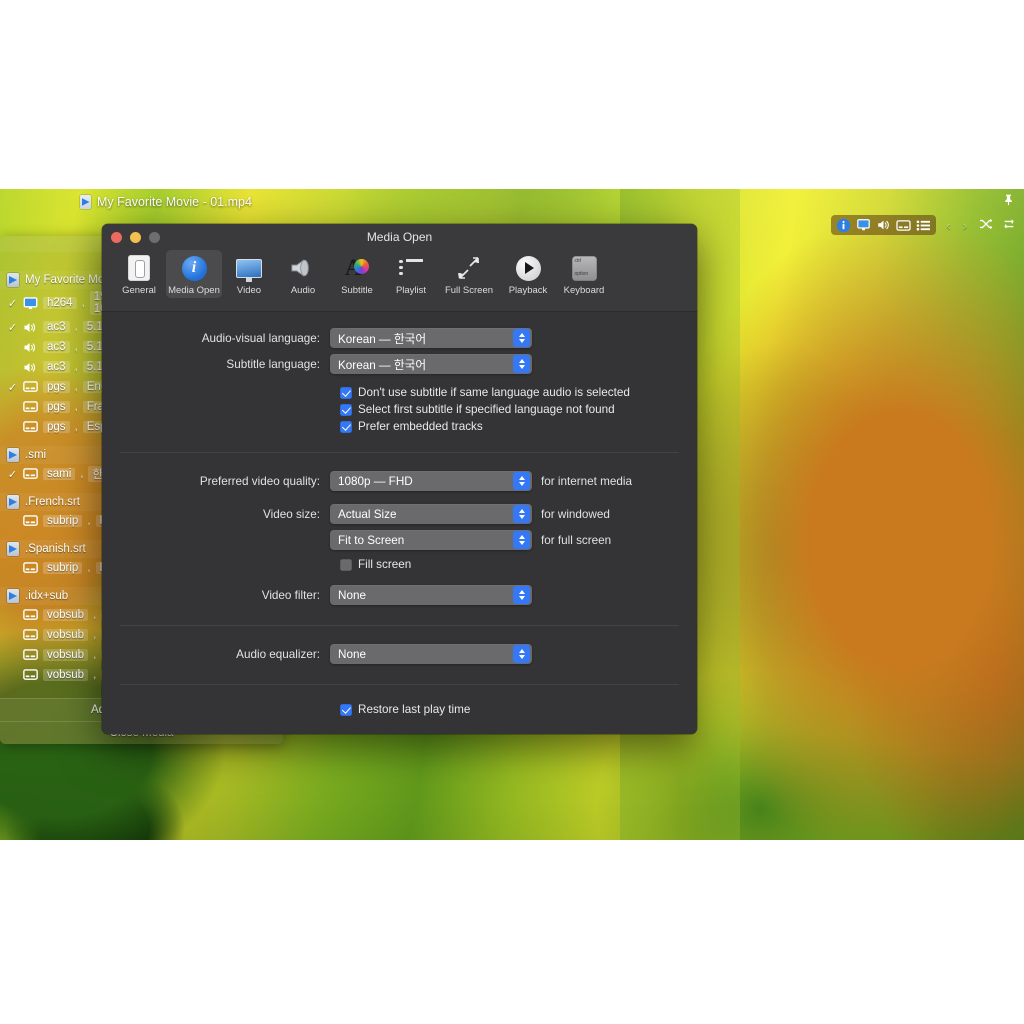 Image resolution: width=1024 pixels, height=1024 pixels. I want to click on video-size-windowed-select: Actual Size, so click(431, 514).